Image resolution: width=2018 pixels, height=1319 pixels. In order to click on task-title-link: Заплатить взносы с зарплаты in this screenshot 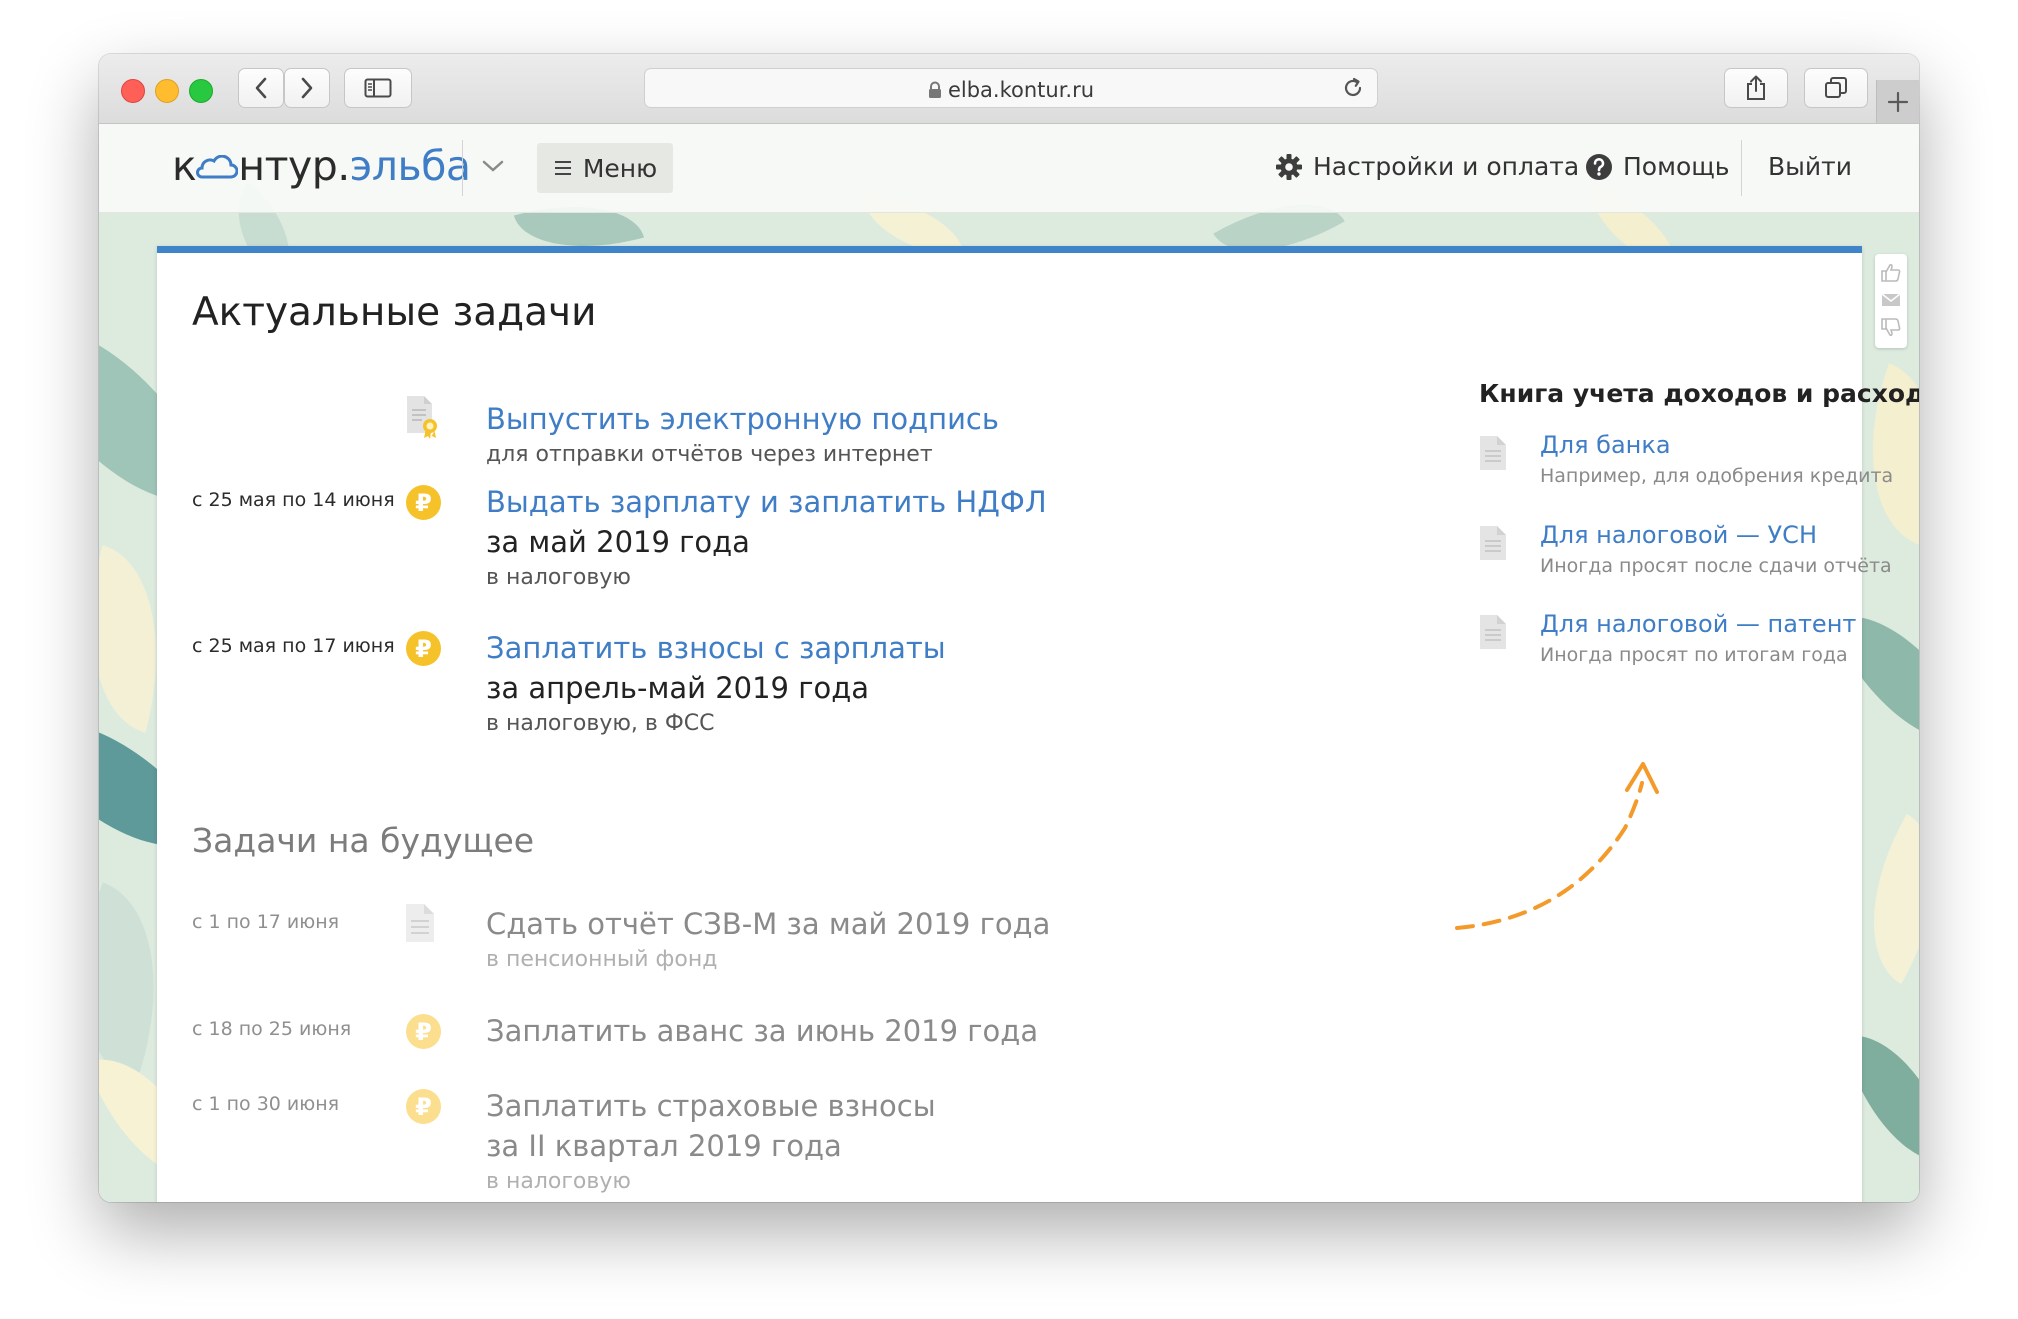, I will do `click(716, 648)`.